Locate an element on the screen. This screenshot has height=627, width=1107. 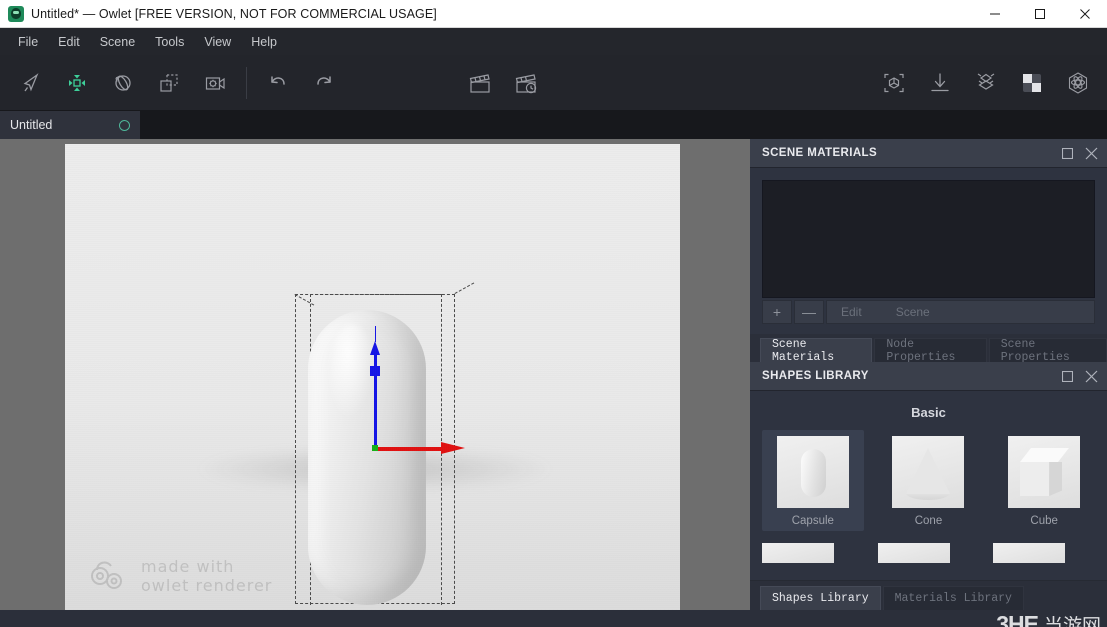
add-material-button: + is located at coordinates (777, 312).